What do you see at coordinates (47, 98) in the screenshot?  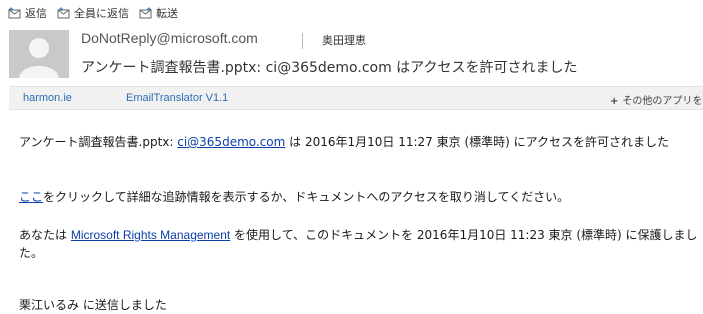 I see `app-tab-harmonie: harmon.ie` at bounding box center [47, 98].